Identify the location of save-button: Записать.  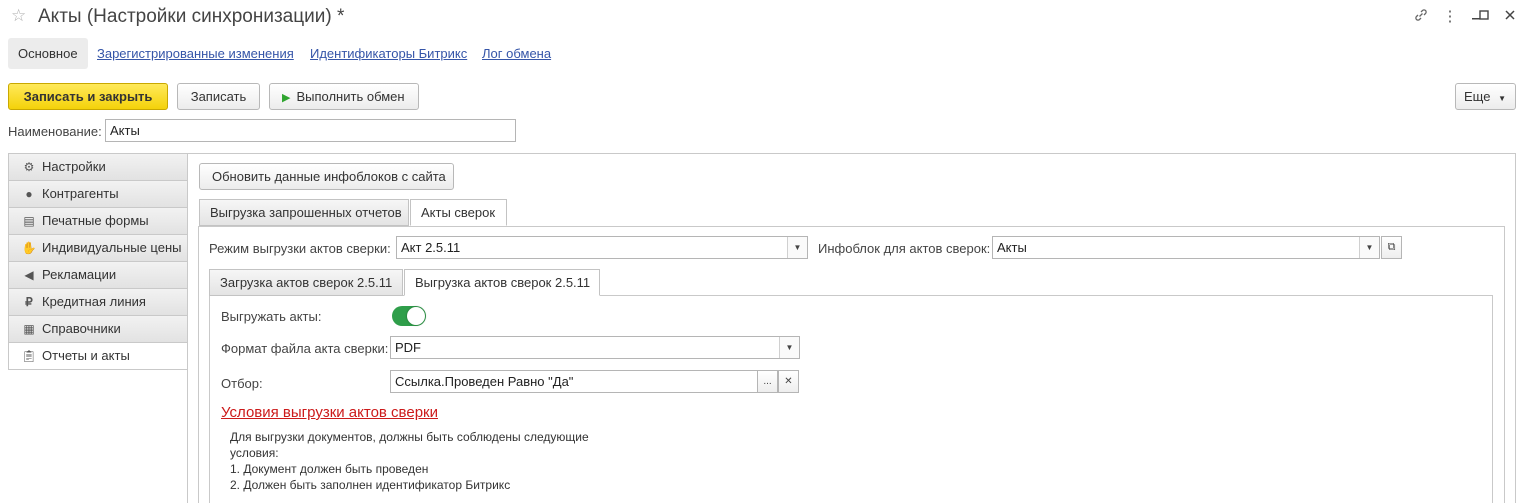
(218, 96).